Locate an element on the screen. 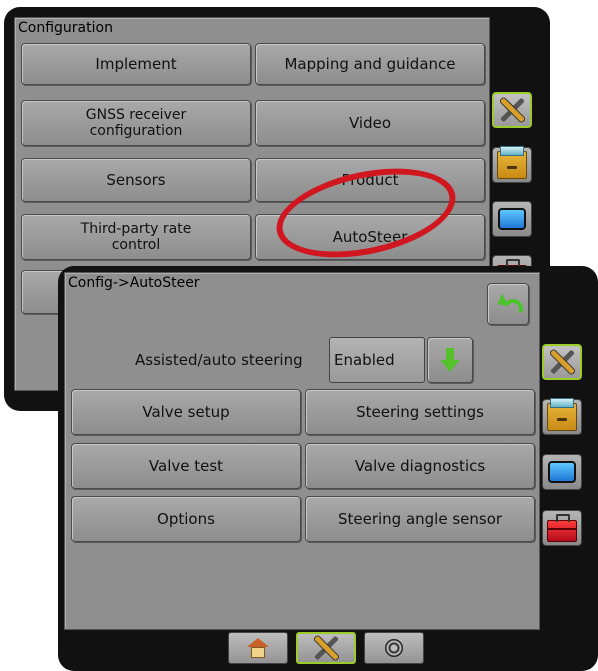  implement-button: Implement is located at coordinates (136, 64).